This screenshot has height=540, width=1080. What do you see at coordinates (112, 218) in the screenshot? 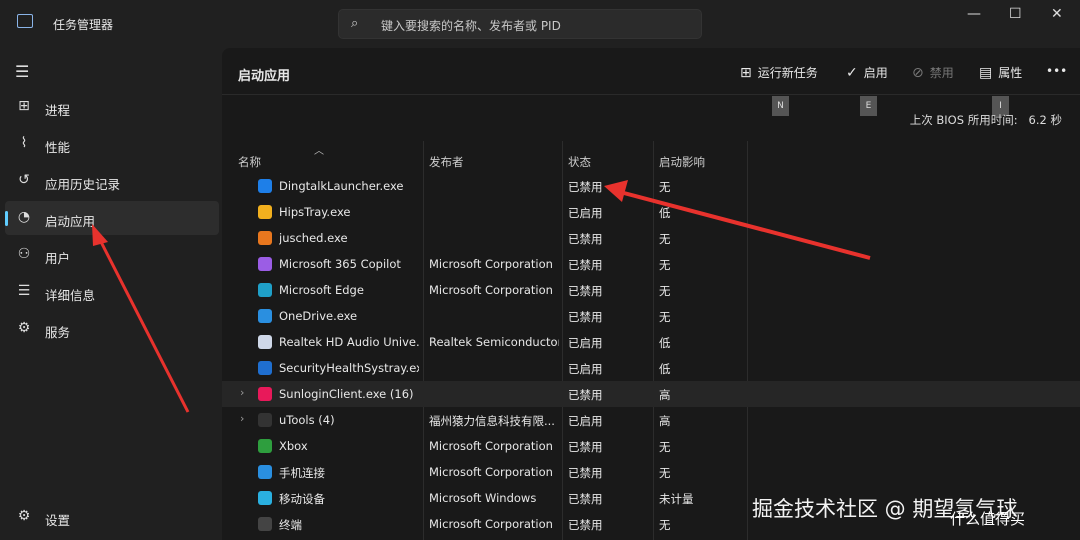
I see `sidebar-item-startup: ◔ 启动应用` at bounding box center [112, 218].